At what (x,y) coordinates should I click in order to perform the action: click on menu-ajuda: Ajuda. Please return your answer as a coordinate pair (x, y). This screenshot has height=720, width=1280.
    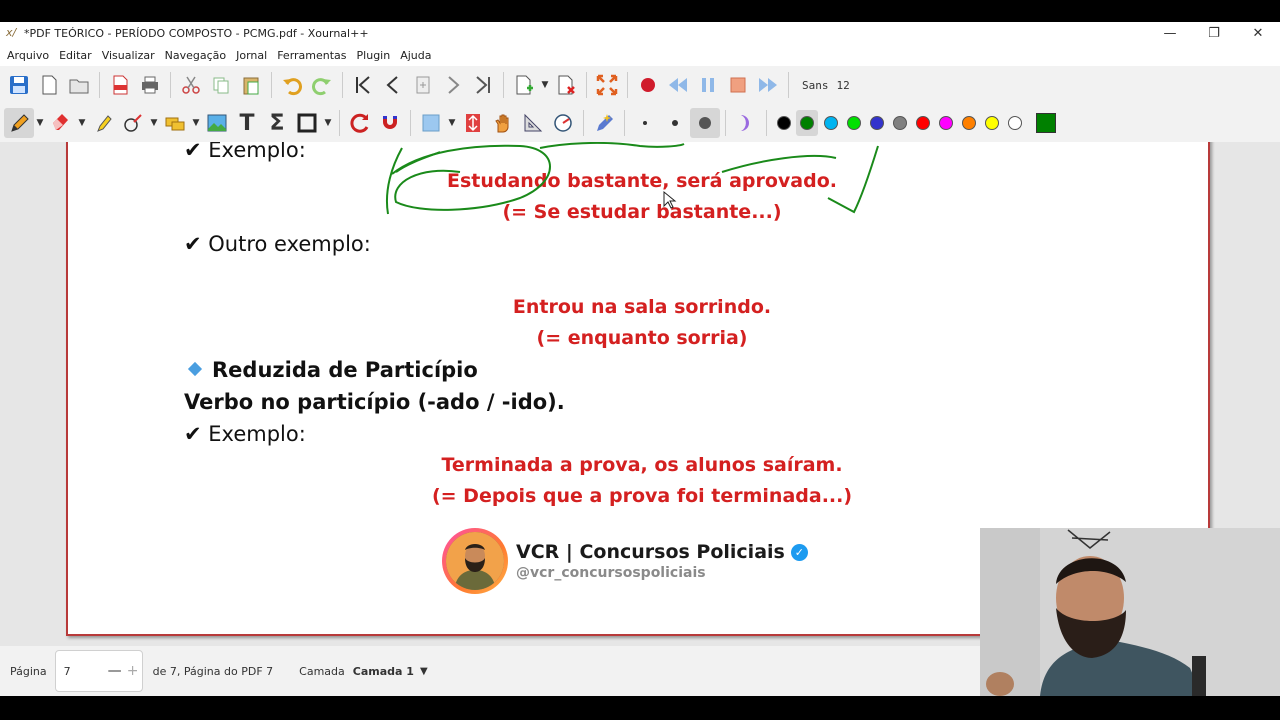
    Looking at the image, I should click on (415, 55).